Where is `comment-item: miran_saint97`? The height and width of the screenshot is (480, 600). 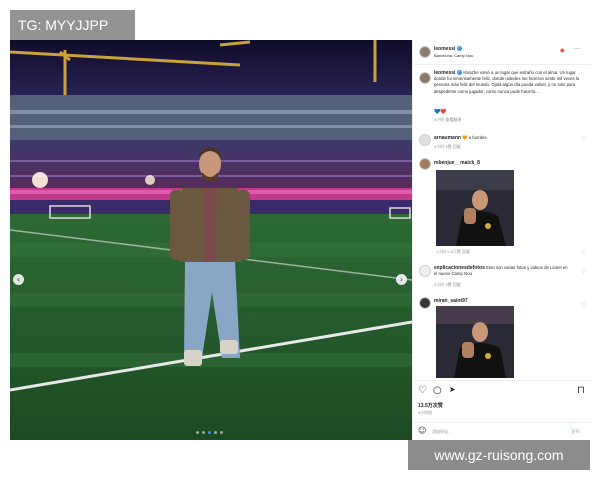 comment-item: miran_saint97 is located at coordinates (451, 301).